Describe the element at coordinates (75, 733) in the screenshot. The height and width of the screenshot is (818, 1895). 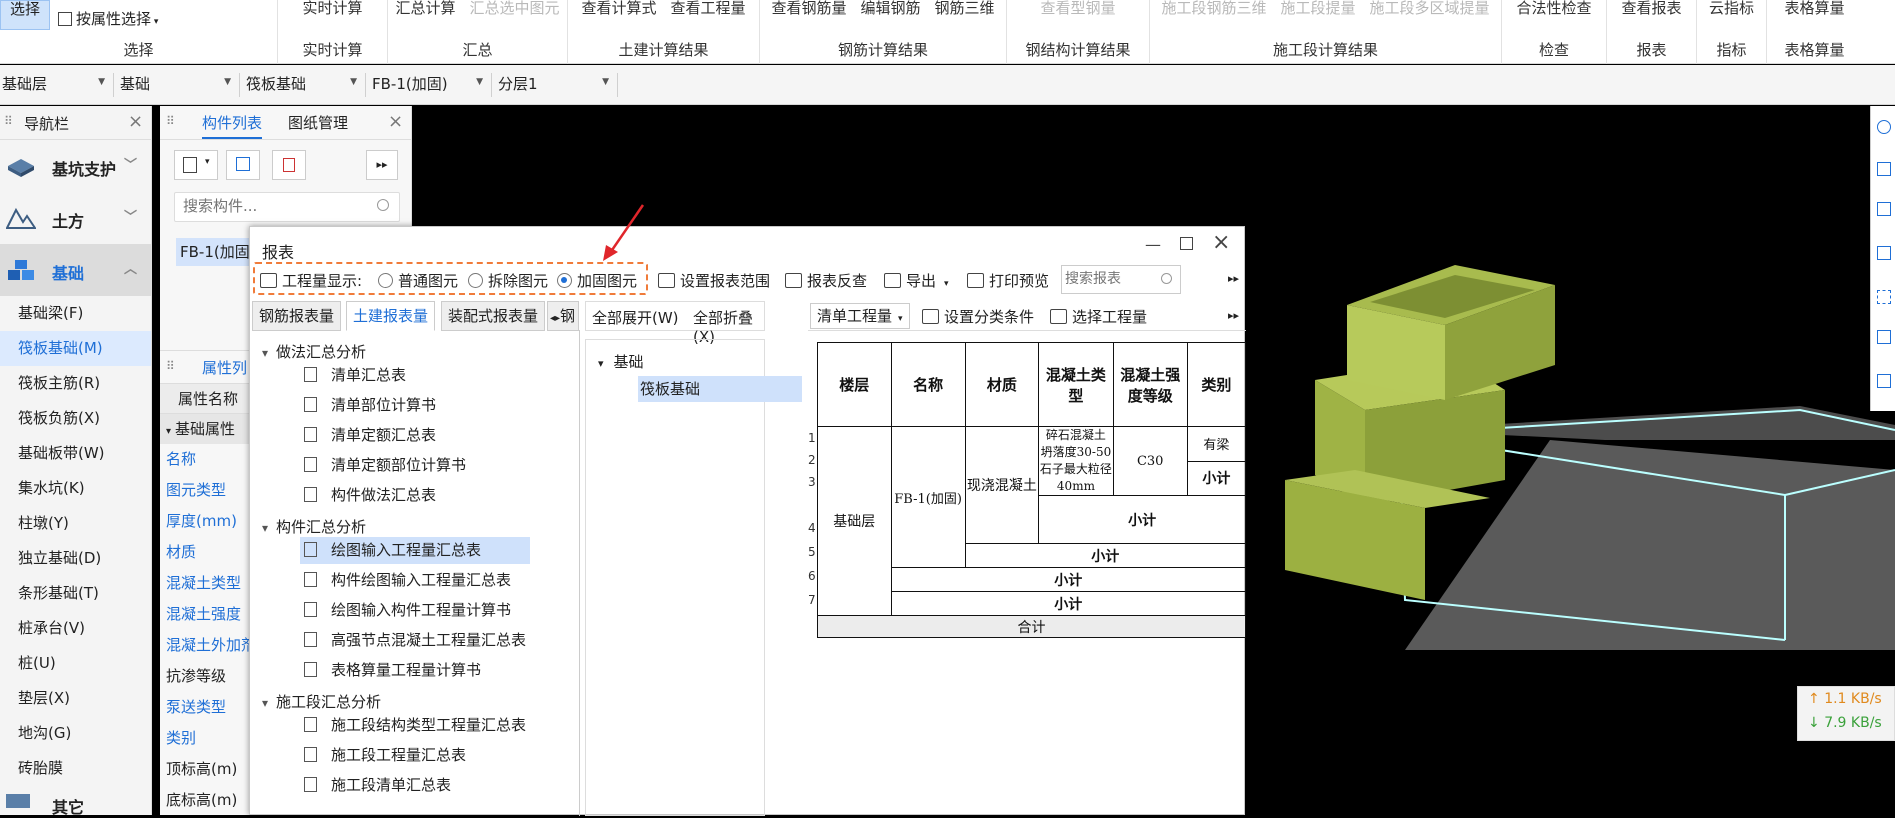
I see `nav-item: 地沟(G)` at that location.